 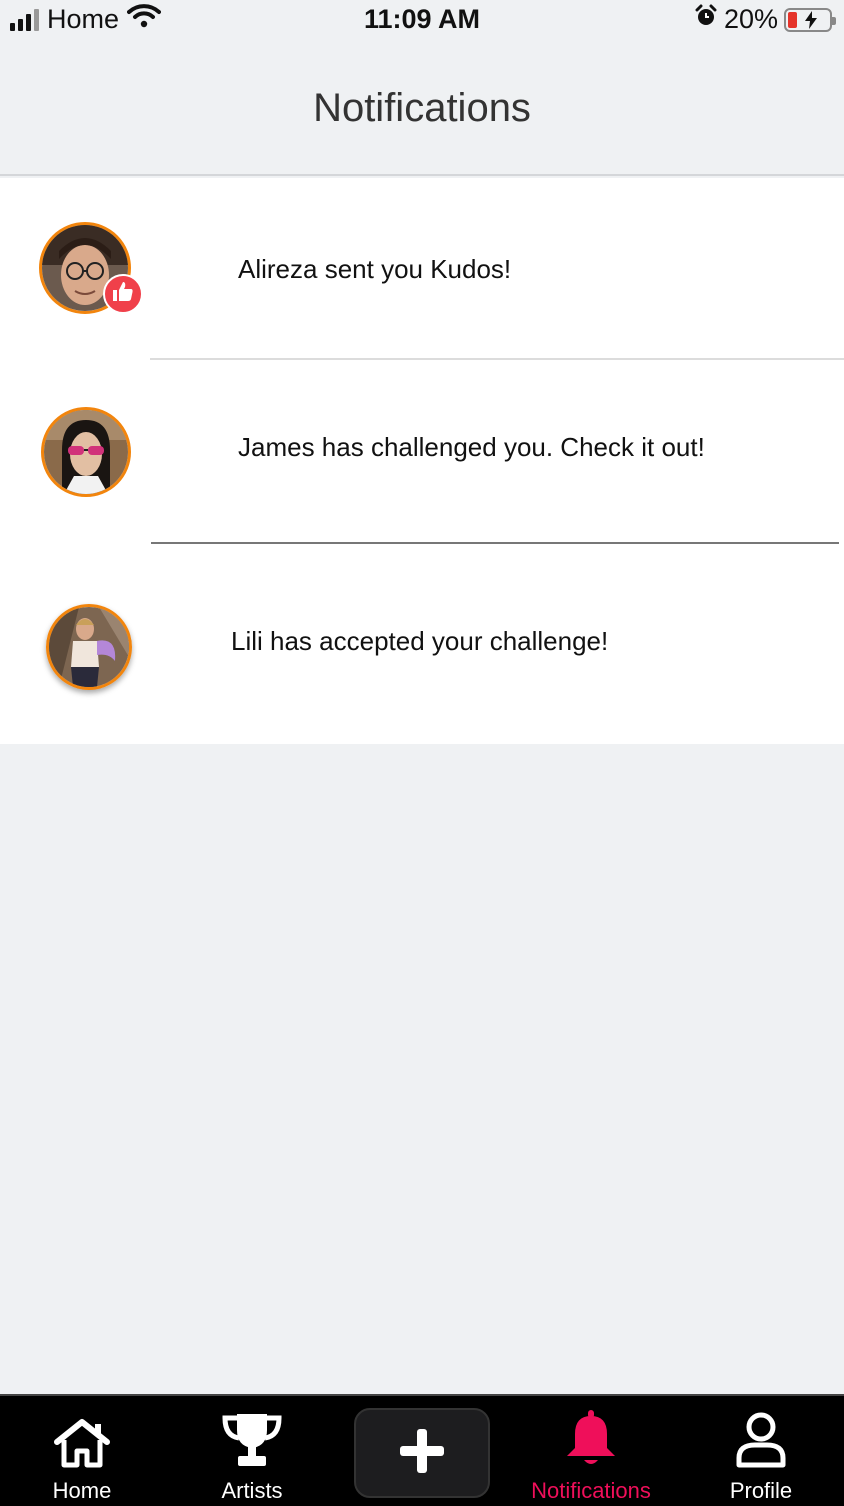 I want to click on tab-artists: Artists, so click(x=252, y=1451).